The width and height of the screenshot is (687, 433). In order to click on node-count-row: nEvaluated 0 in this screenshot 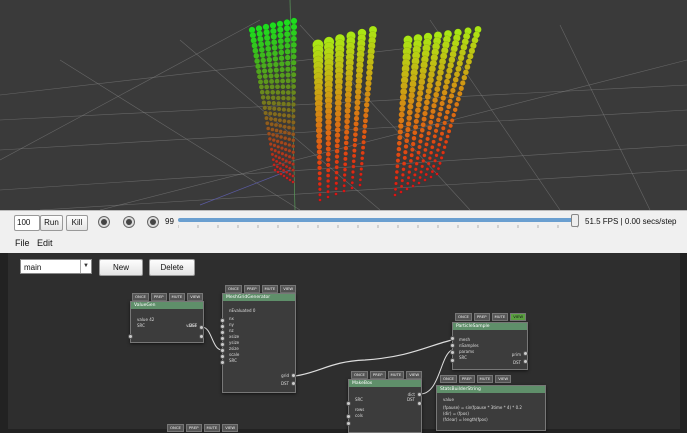, I will do `click(242, 310)`.